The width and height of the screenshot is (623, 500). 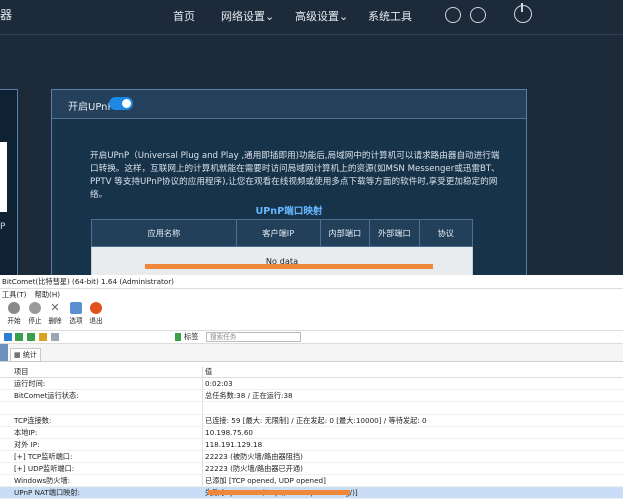 What do you see at coordinates (76, 308) in the screenshot?
I see `options-icon` at bounding box center [76, 308].